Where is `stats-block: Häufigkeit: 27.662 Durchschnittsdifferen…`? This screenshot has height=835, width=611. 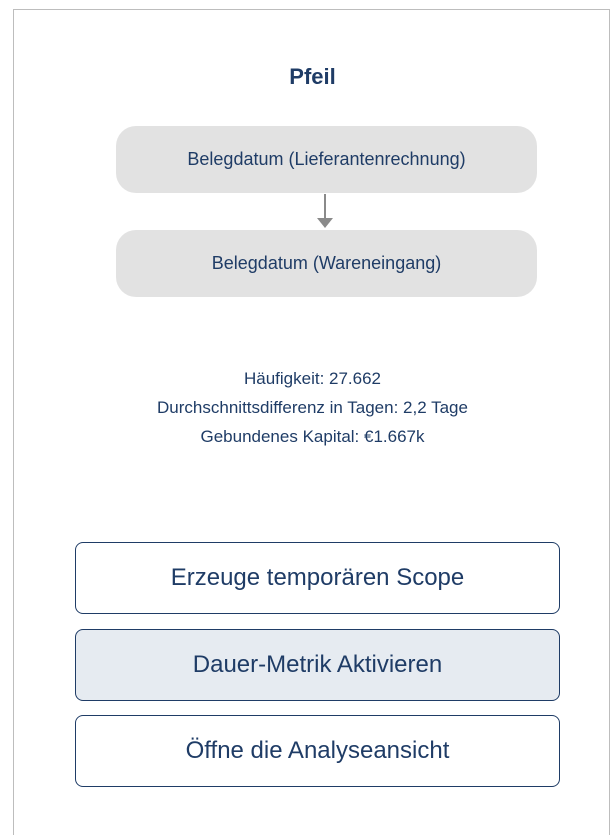
stats-block: Häufigkeit: 27.662 Durchschnittsdifferen… is located at coordinates (312, 407).